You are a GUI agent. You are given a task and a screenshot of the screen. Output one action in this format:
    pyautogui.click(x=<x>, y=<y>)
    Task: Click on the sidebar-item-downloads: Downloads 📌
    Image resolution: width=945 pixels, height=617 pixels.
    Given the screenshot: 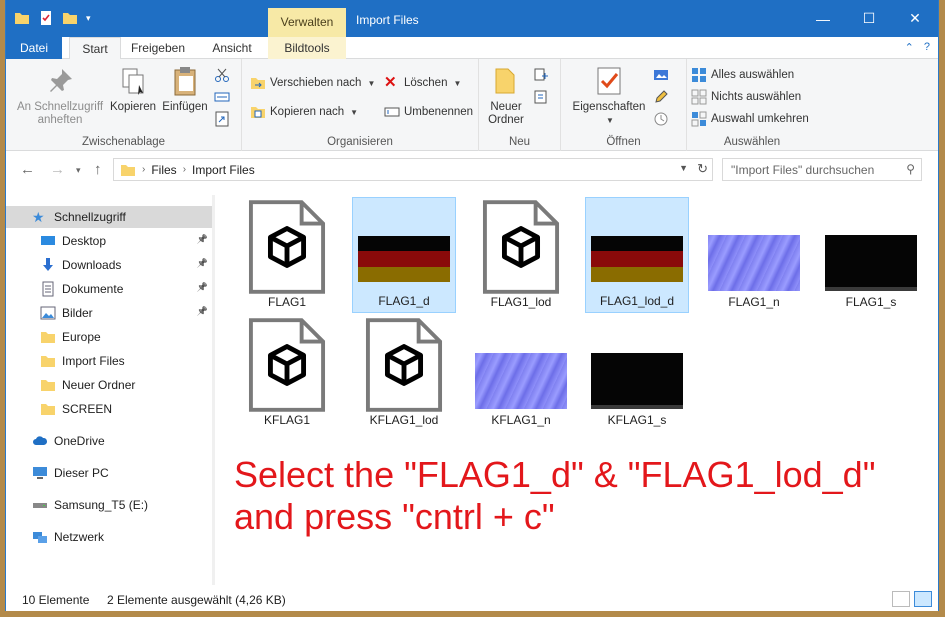 What is the action you would take?
    pyautogui.click(x=109, y=265)
    